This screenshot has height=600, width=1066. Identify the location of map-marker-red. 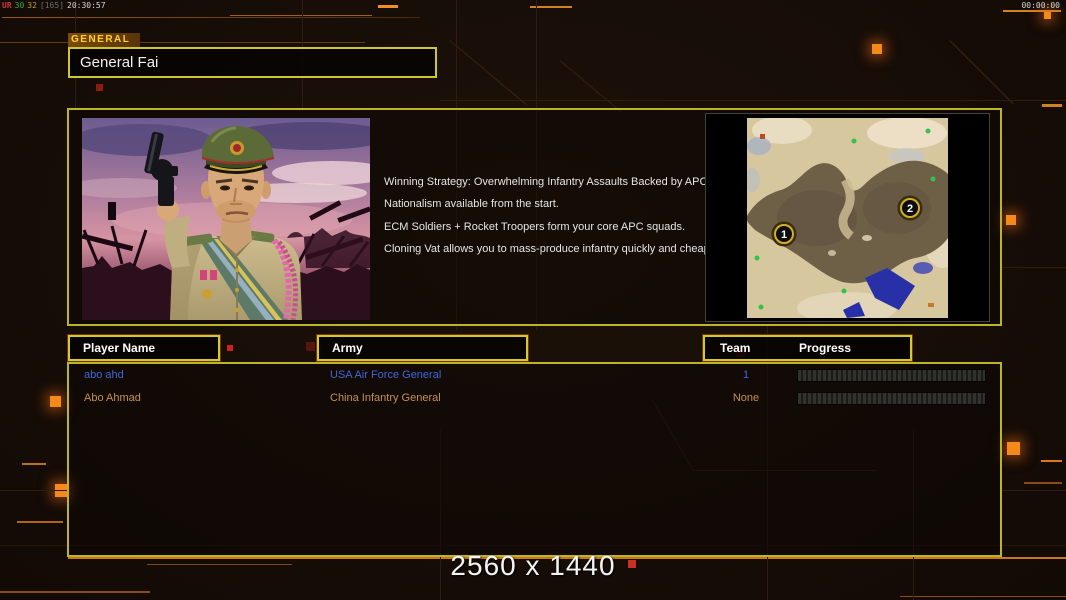
(762, 136).